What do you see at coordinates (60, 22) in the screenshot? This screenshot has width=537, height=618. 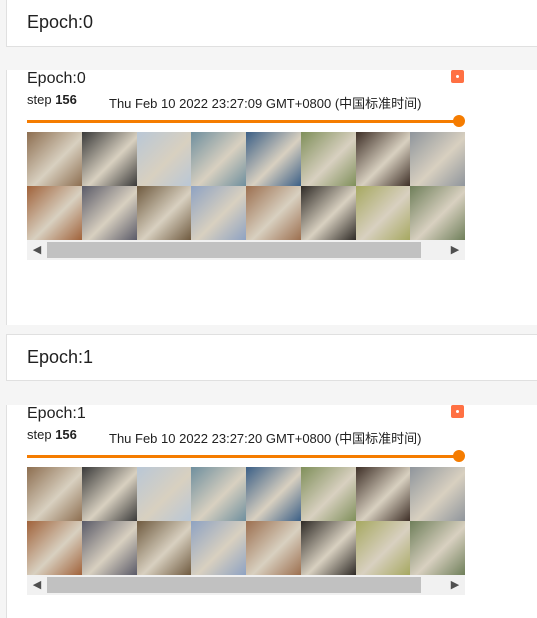 I see `section-title: Epoch:0` at bounding box center [60, 22].